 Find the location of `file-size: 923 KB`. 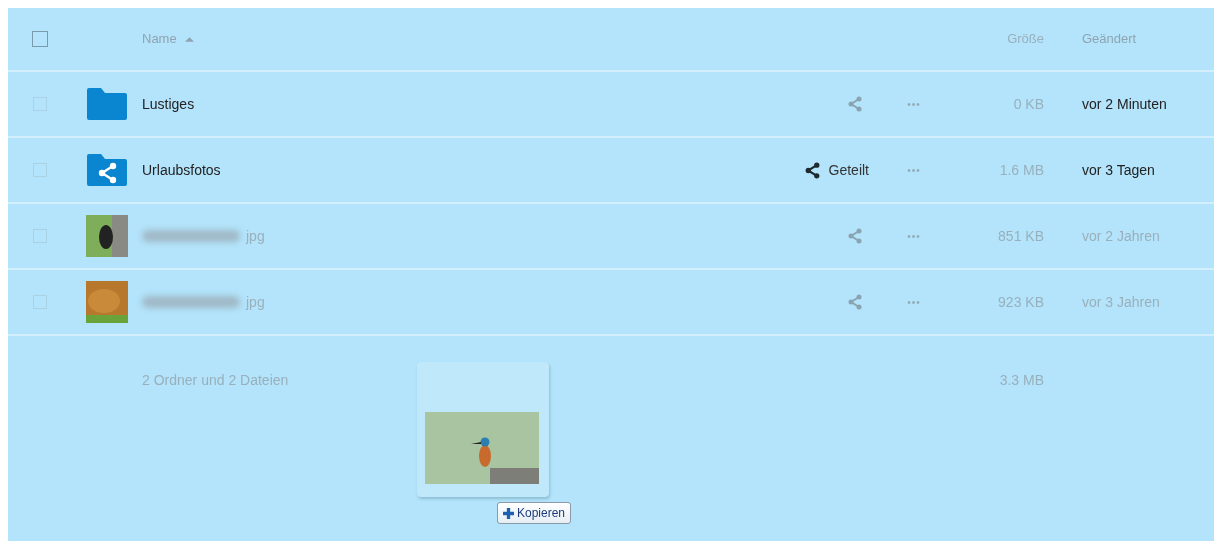

file-size: 923 KB is located at coordinates (1021, 301).